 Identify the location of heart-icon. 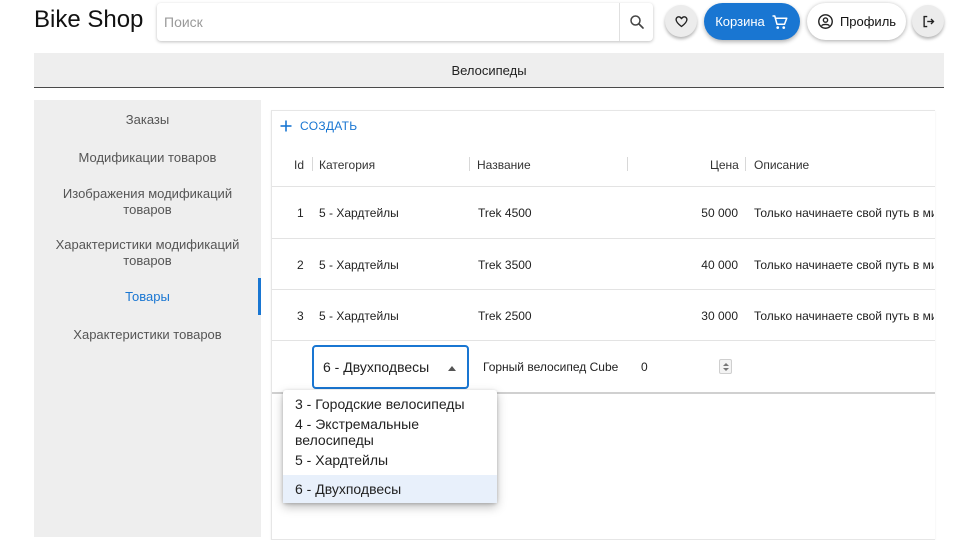
(681, 21).